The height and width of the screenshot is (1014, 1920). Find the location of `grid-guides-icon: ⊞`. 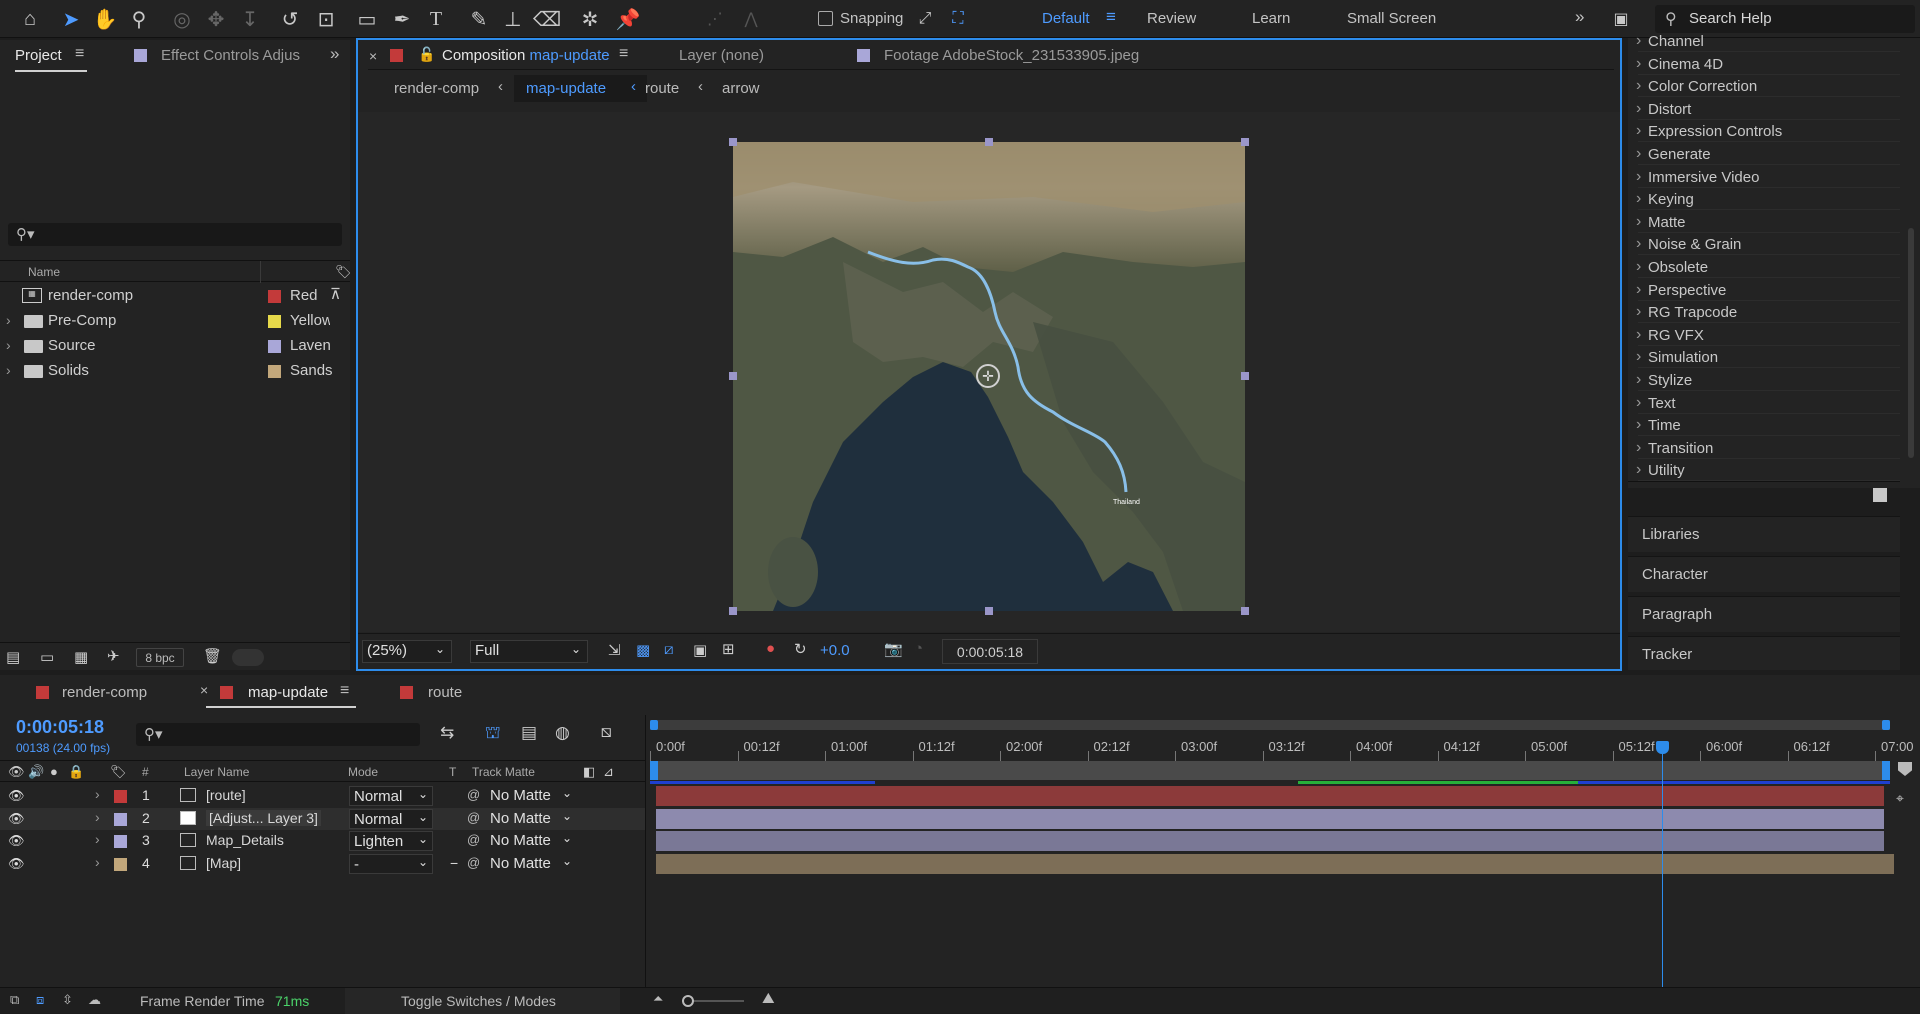

grid-guides-icon: ⊞ is located at coordinates (728, 649).